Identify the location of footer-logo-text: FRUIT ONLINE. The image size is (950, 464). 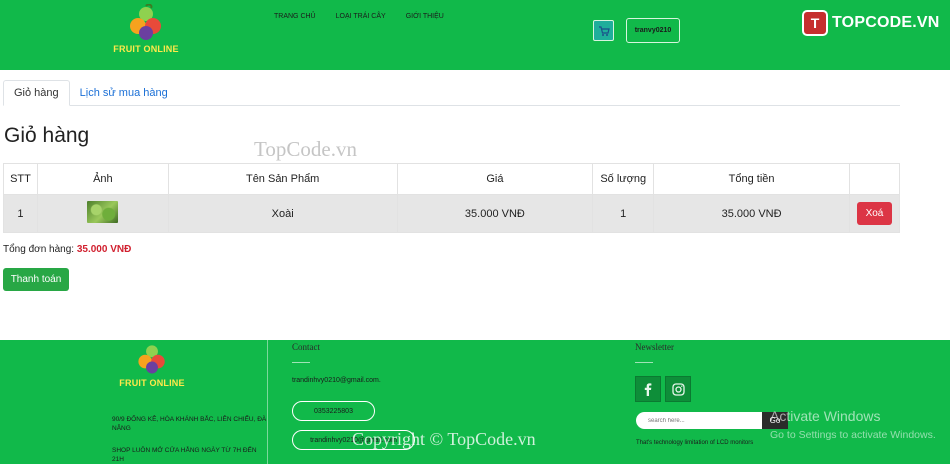
(152, 383).